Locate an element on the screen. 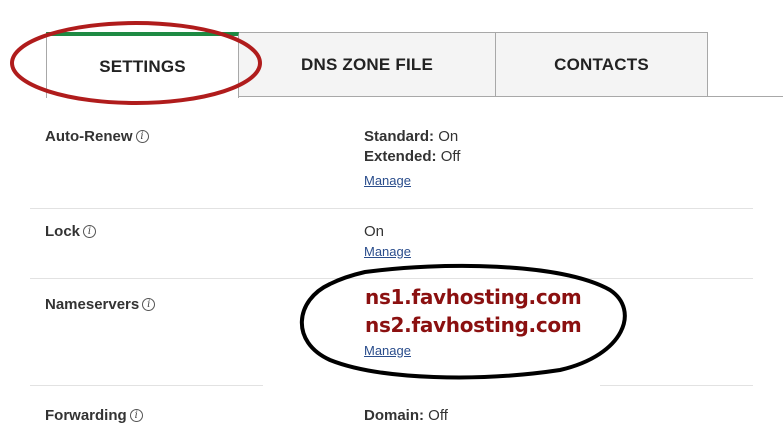 Image resolution: width=783 pixels, height=424 pixels. nameserver-2: ns2.favhosting.com is located at coordinates (473, 325).